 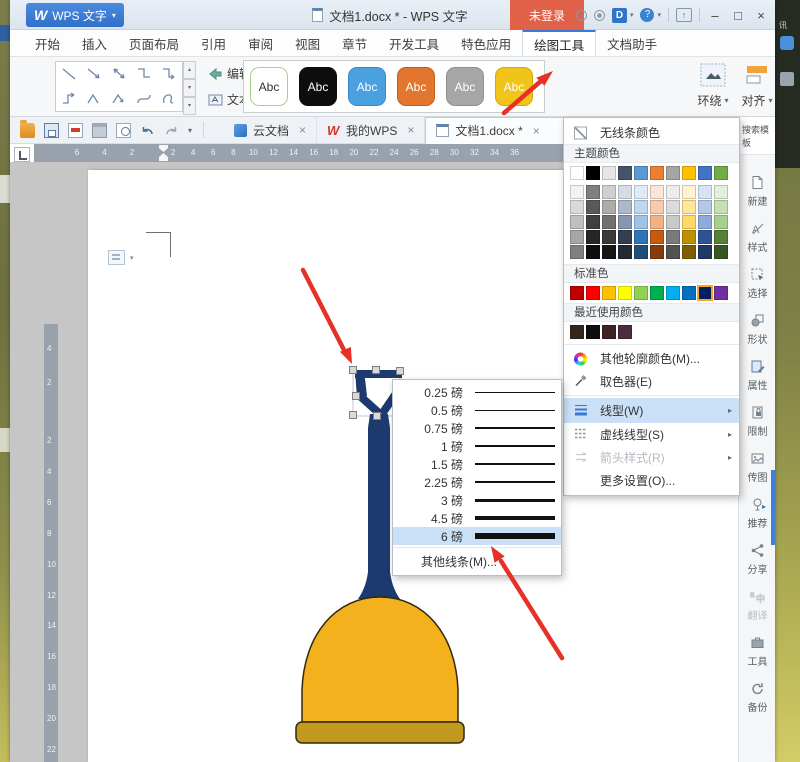 What do you see at coordinates (75, 130) in the screenshot?
I see `export-pdf-icon` at bounding box center [75, 130].